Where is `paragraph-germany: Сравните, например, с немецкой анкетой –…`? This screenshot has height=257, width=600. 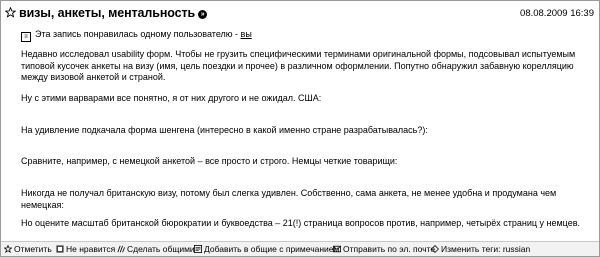 paragraph-germany: Сравните, например, с немецкой анкетой –… is located at coordinates (209, 161).